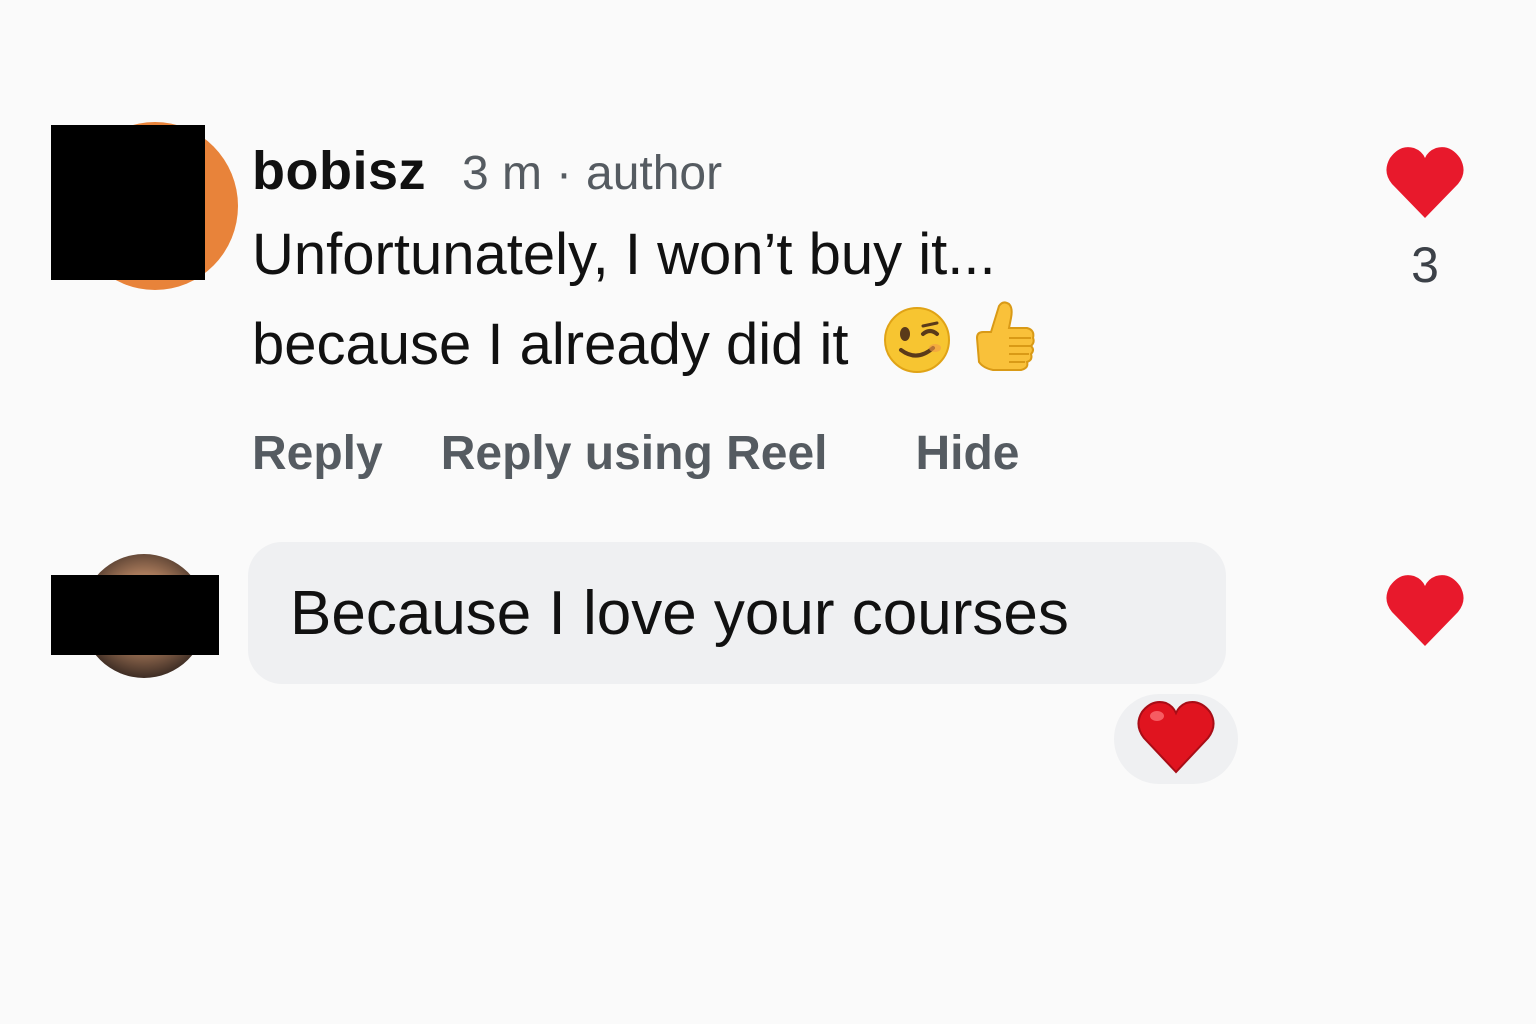  What do you see at coordinates (777, 175) in the screenshot?
I see `comment-header: bobisz 3 m · author` at bounding box center [777, 175].